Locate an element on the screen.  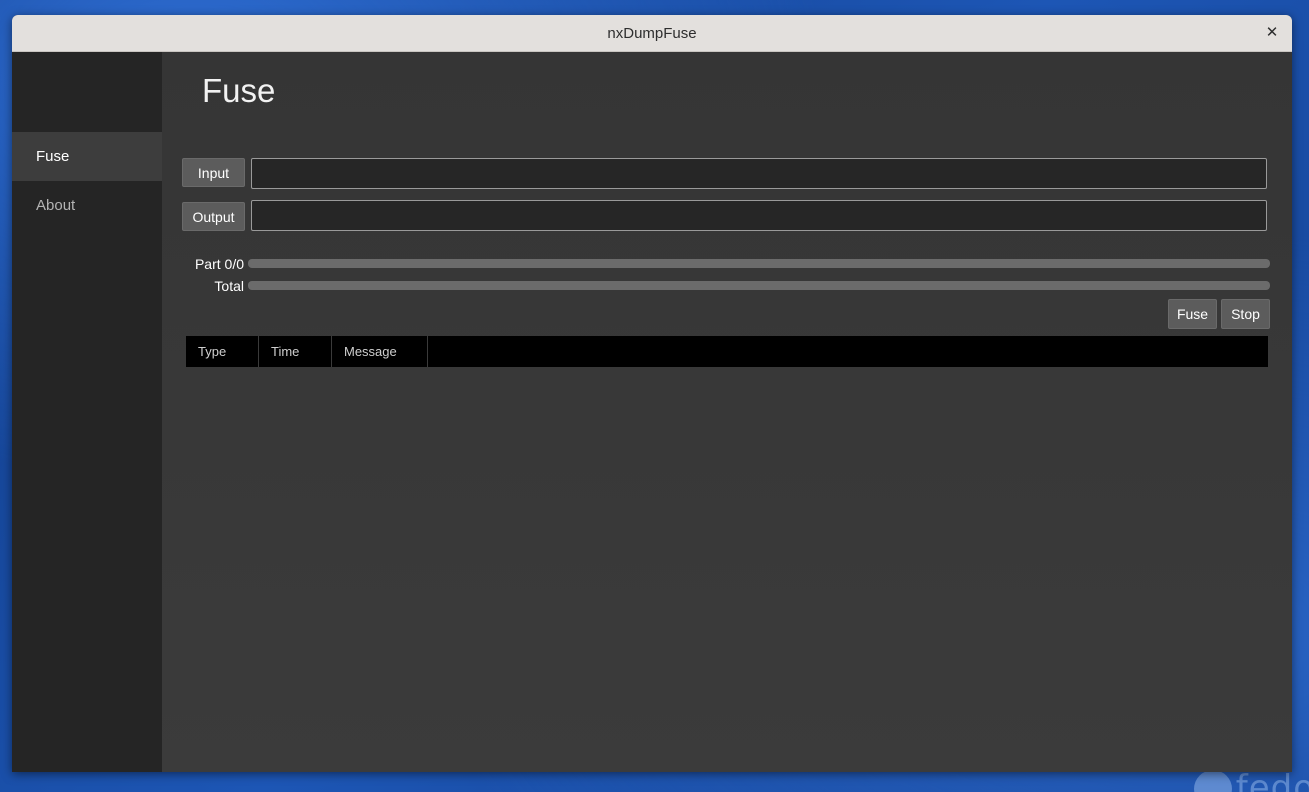
fuse-button: Fuse is located at coordinates (1192, 314).